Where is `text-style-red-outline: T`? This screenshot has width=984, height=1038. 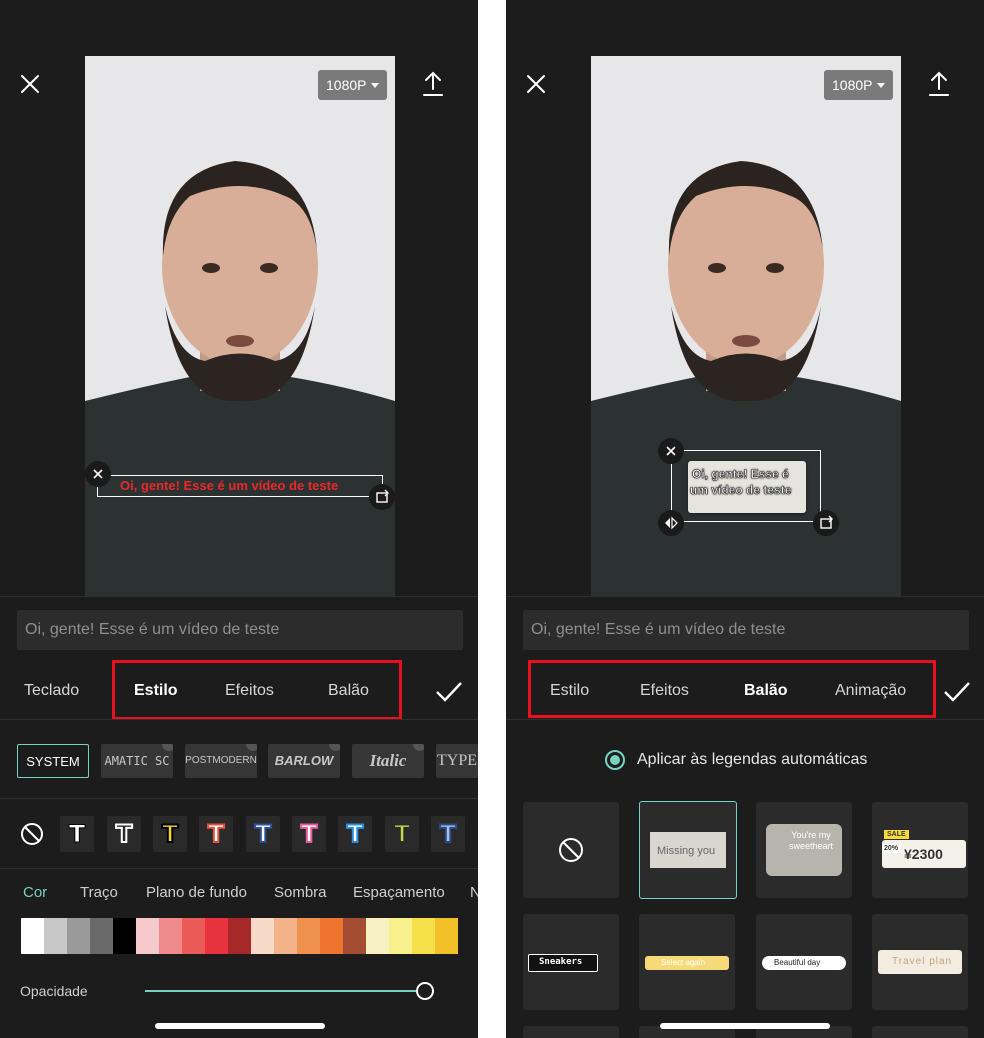
text-style-red-outline: T is located at coordinates (216, 834).